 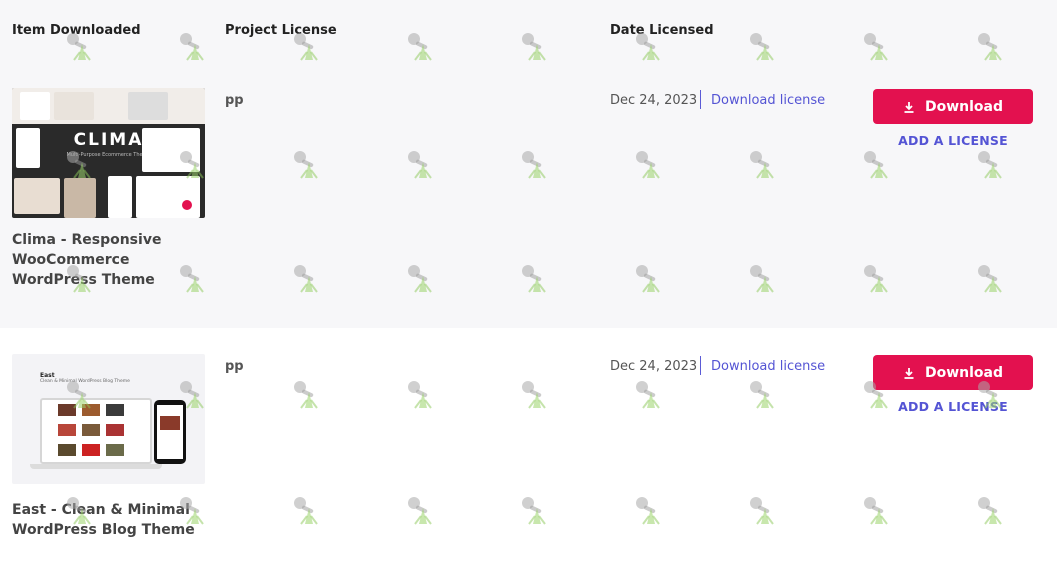 I want to click on thumbnail-brand: East, so click(x=47, y=375).